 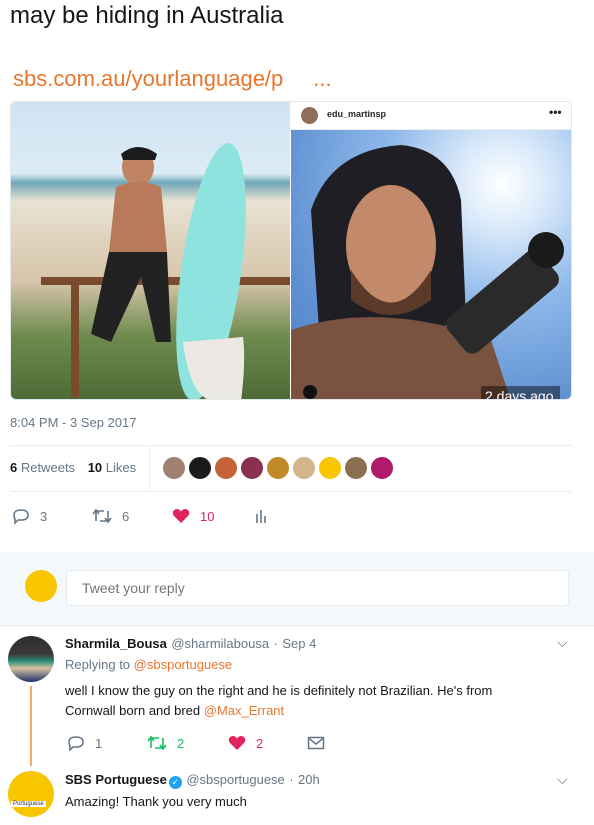 I want to click on reply-author-name: Sharmila_Bousa, so click(x=116, y=643).